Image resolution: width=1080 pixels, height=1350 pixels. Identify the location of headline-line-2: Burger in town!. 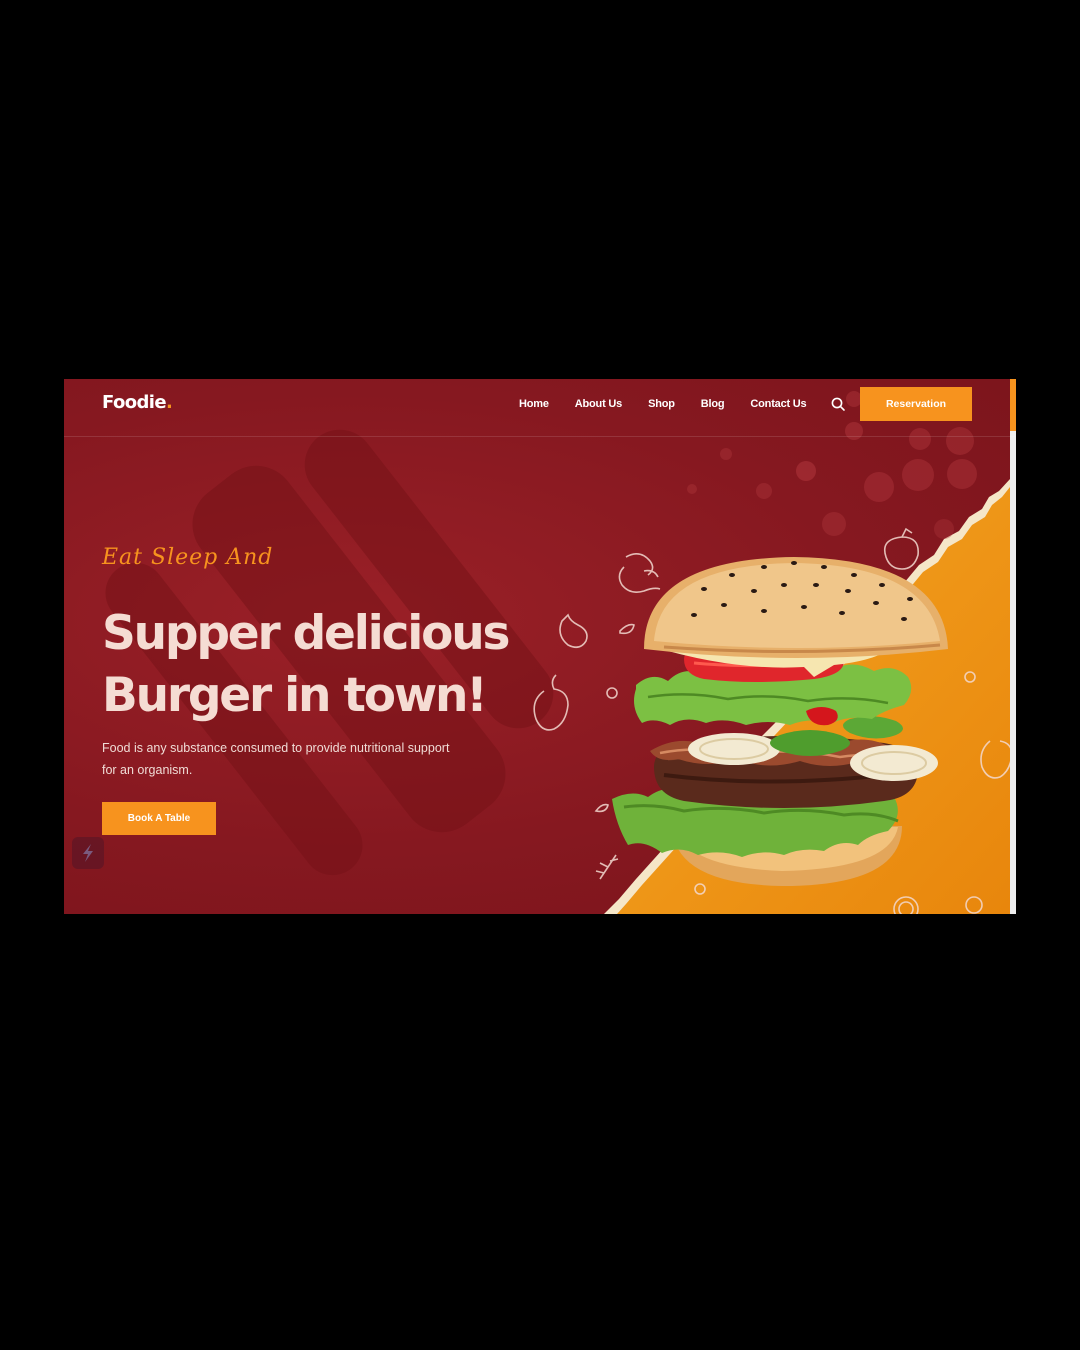
(295, 695).